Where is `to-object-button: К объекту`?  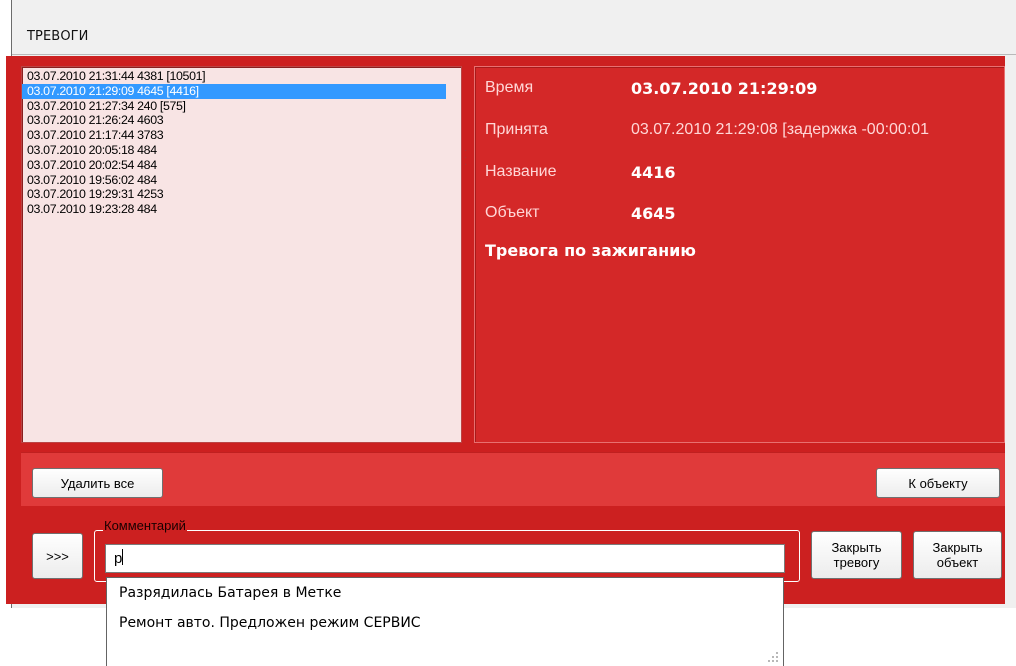 to-object-button: К объекту is located at coordinates (938, 483).